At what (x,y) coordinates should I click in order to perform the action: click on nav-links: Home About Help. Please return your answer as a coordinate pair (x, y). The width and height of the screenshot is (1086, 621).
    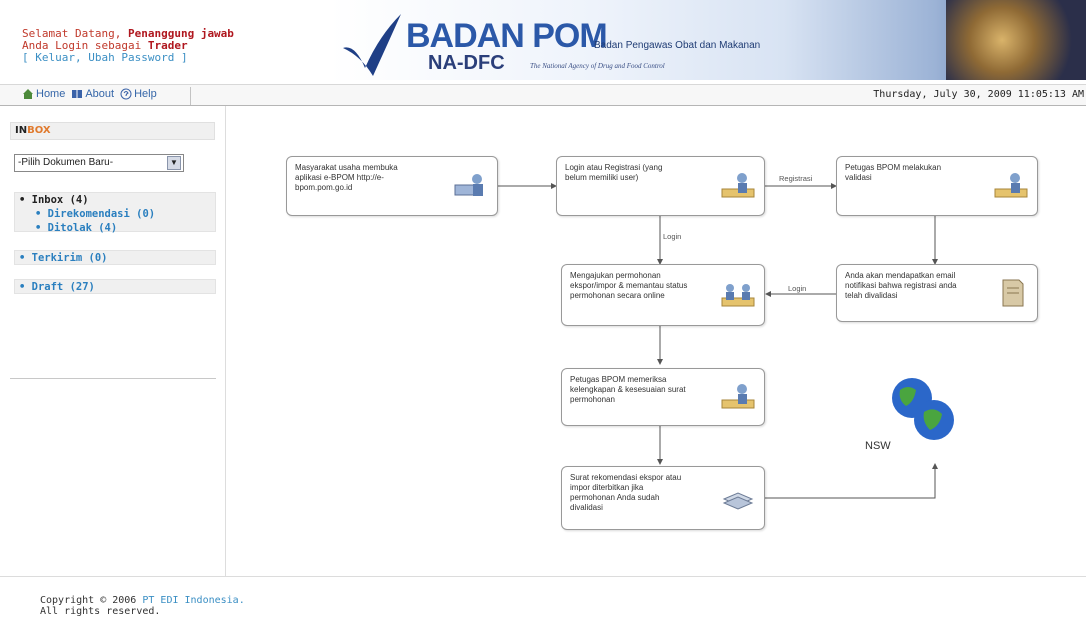
    Looking at the image, I should click on (89, 94).